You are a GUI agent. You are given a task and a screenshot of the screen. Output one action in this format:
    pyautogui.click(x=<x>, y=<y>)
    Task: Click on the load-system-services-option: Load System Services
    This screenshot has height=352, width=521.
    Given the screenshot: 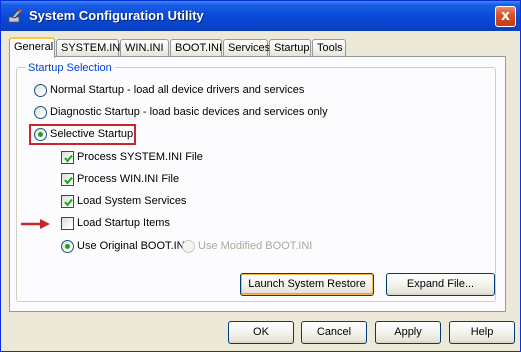 What is the action you would take?
    pyautogui.click(x=131, y=202)
    